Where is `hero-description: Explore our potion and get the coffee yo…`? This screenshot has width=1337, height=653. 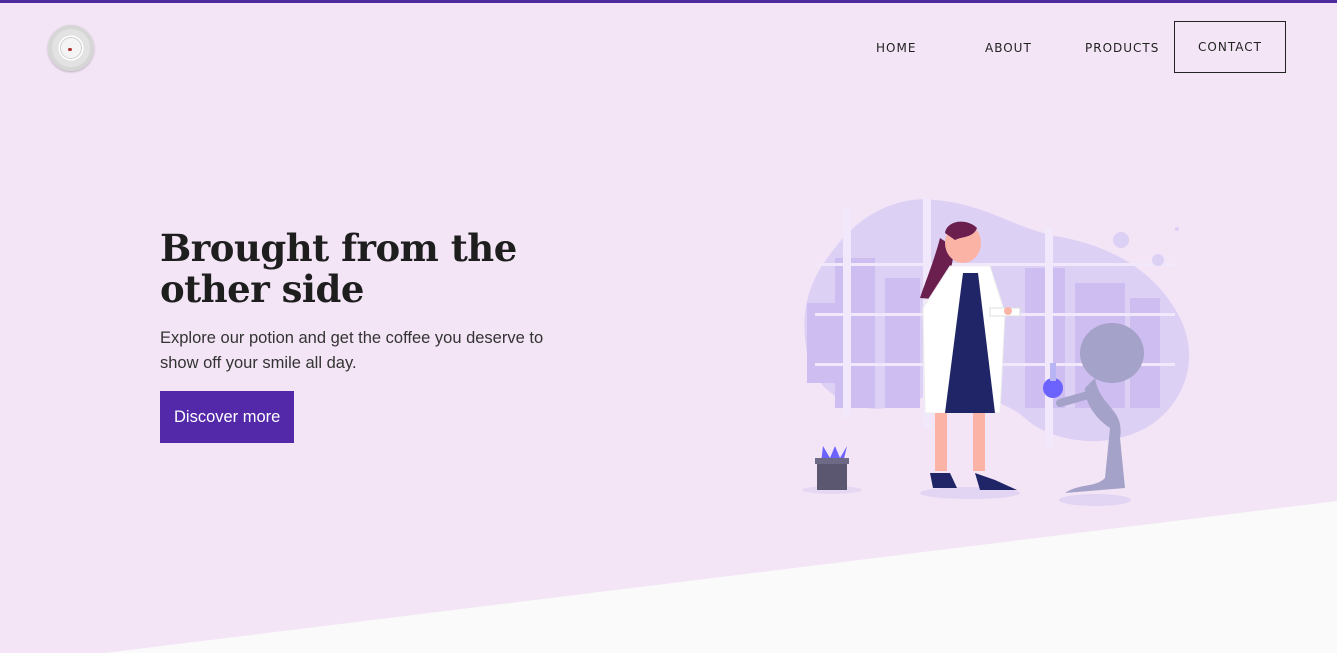 hero-description: Explore our potion and get the coffee yo… is located at coordinates (352, 350).